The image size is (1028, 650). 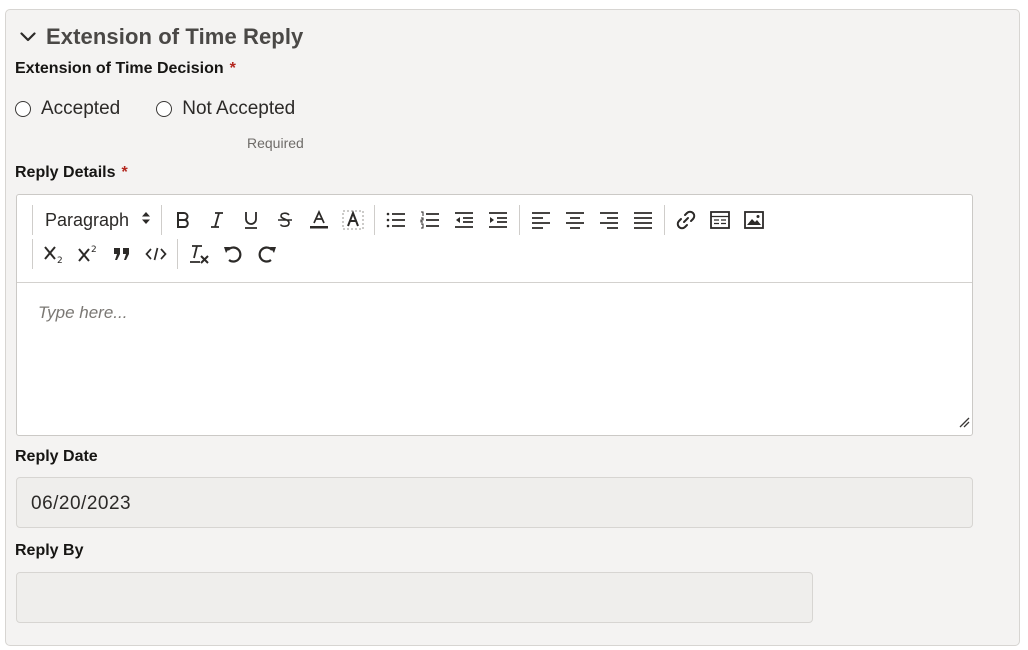 What do you see at coordinates (494, 502) in the screenshot?
I see `reply-date-field: 06/20/2023` at bounding box center [494, 502].